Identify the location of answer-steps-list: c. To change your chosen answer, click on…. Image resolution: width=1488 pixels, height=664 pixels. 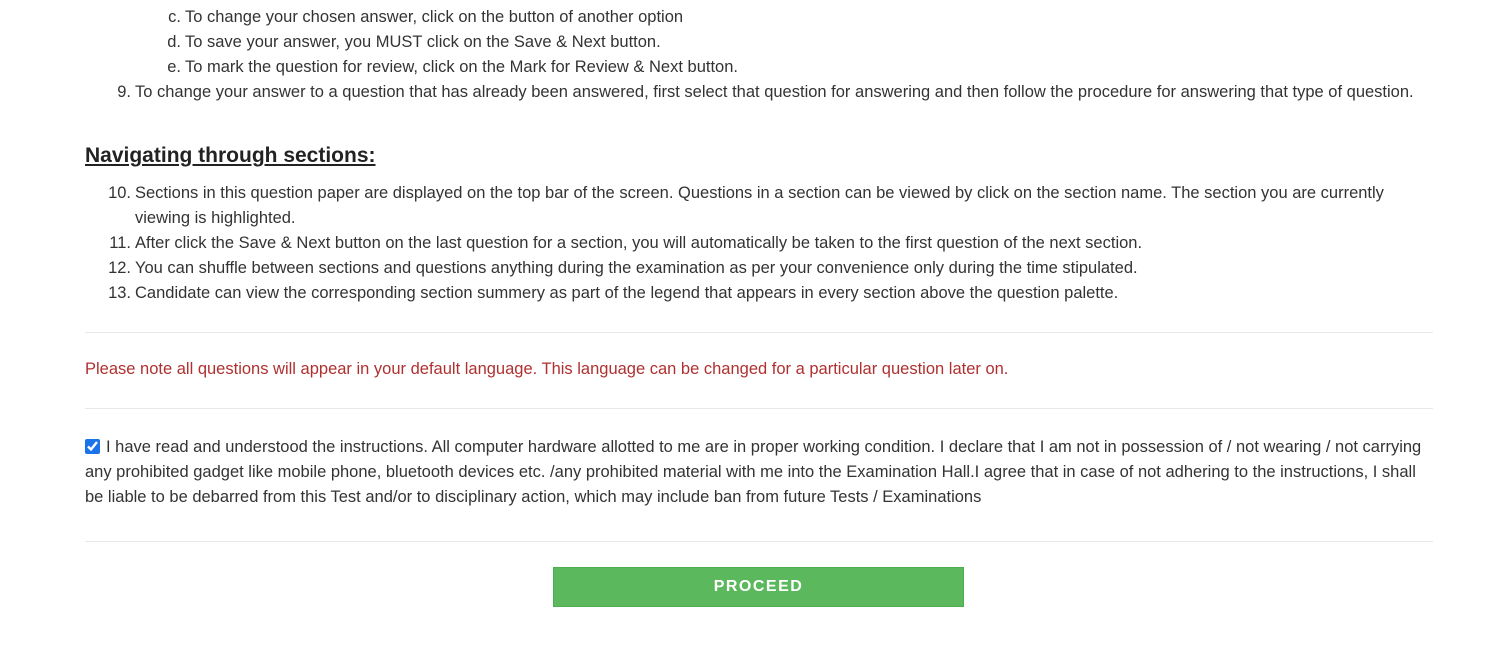
(759, 42).